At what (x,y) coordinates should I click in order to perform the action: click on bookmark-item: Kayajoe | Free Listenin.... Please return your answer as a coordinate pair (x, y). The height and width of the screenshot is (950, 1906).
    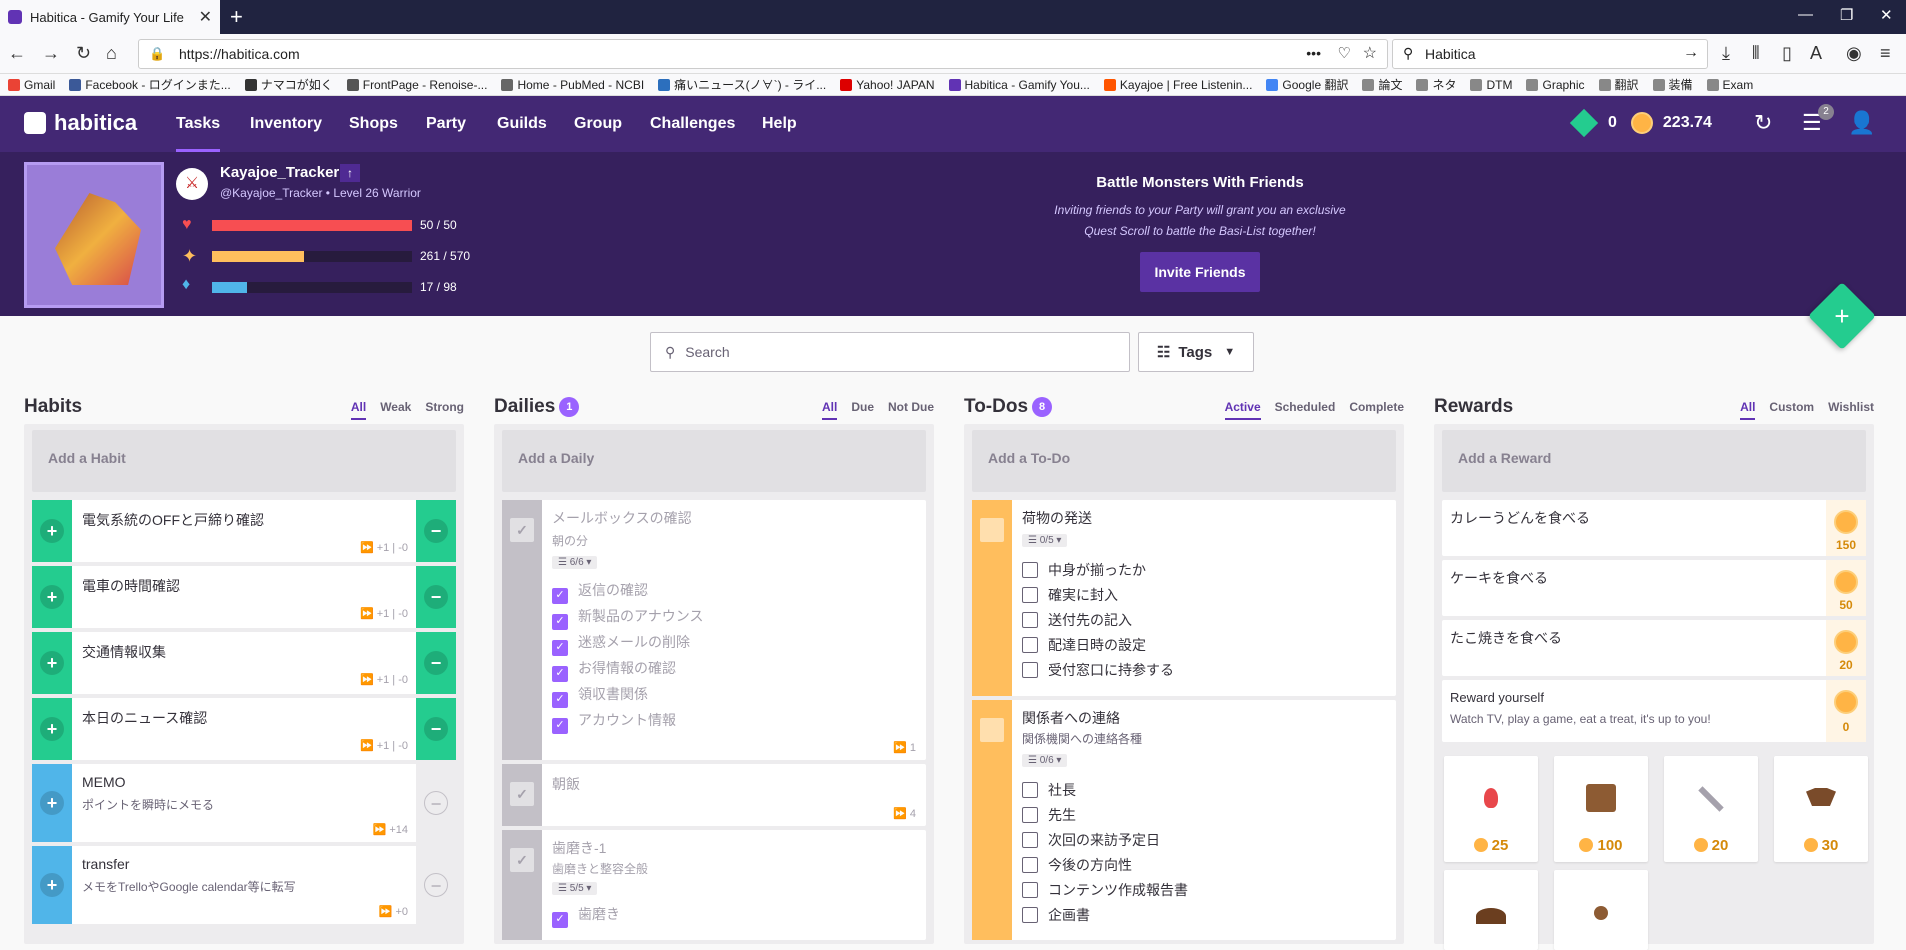
    Looking at the image, I should click on (1177, 85).